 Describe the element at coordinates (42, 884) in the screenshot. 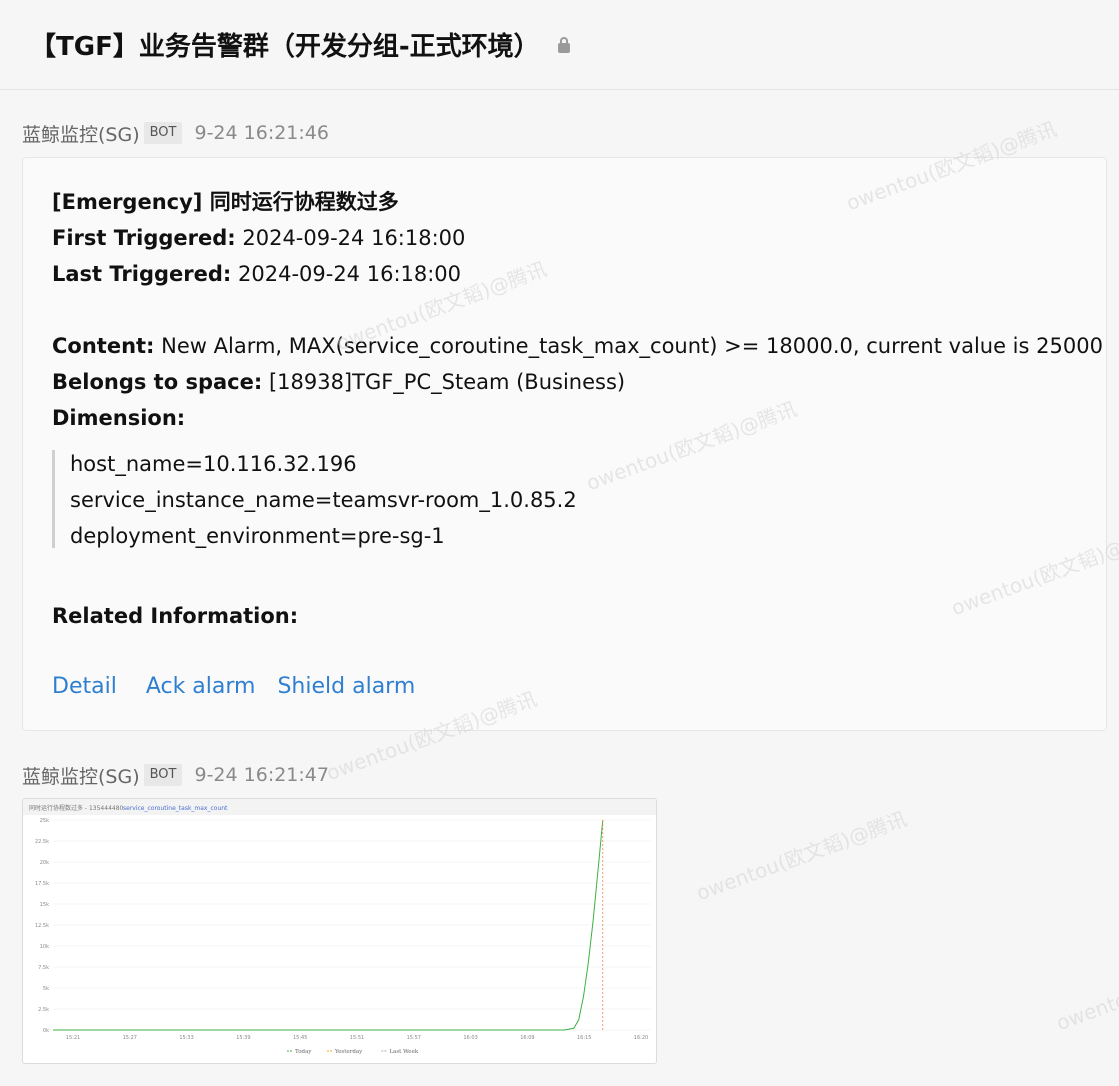

I see `y-tick-label: 17.5k` at that location.